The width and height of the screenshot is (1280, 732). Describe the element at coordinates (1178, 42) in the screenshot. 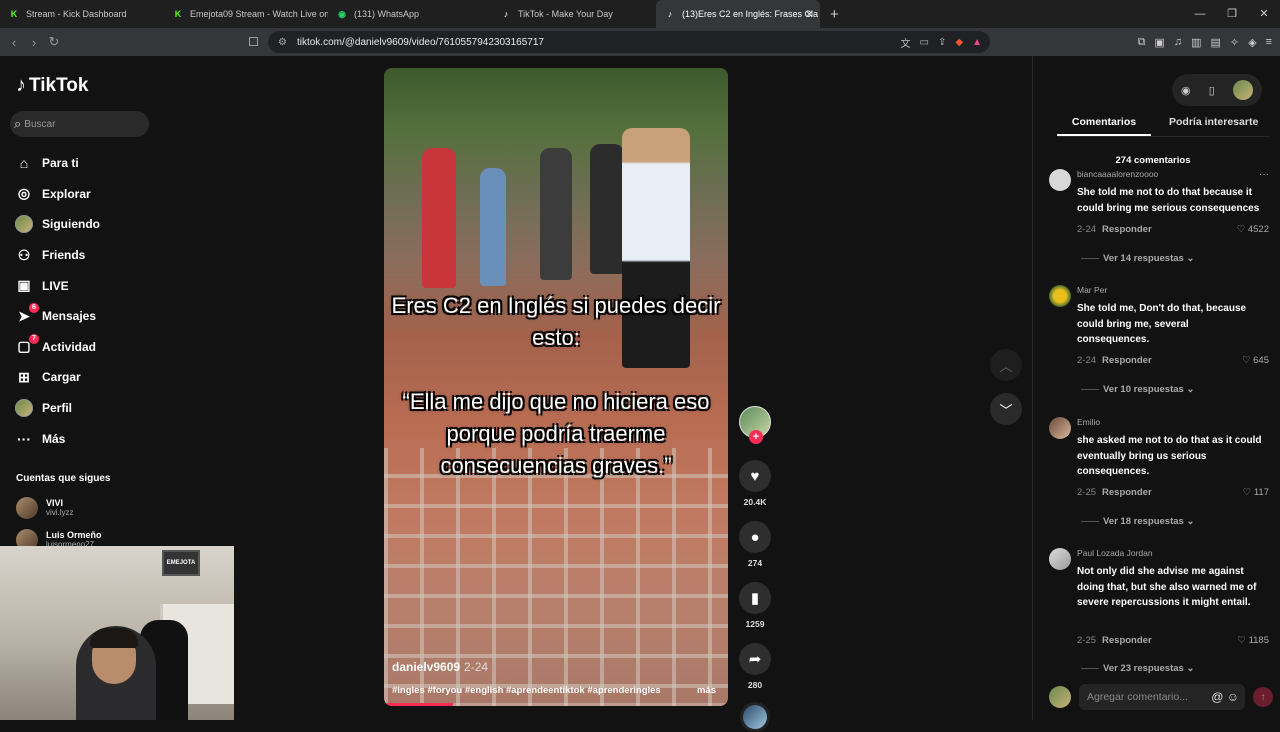

I see `media-icon: ♫` at that location.